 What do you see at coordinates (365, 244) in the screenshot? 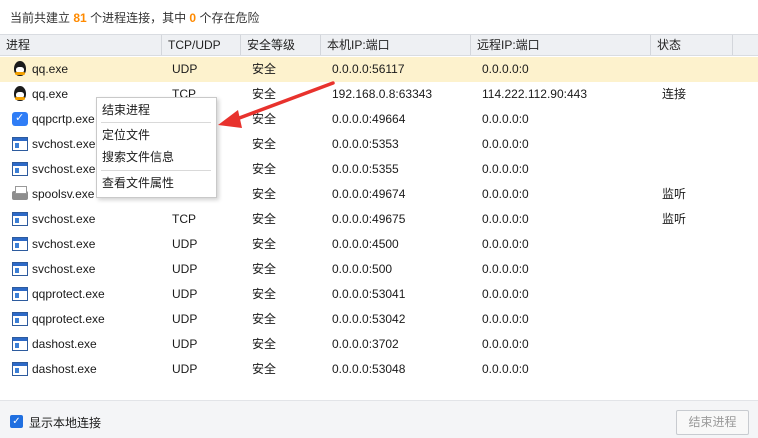
I see `local-ip-cell: 0.0.0.0:4500` at bounding box center [365, 244].